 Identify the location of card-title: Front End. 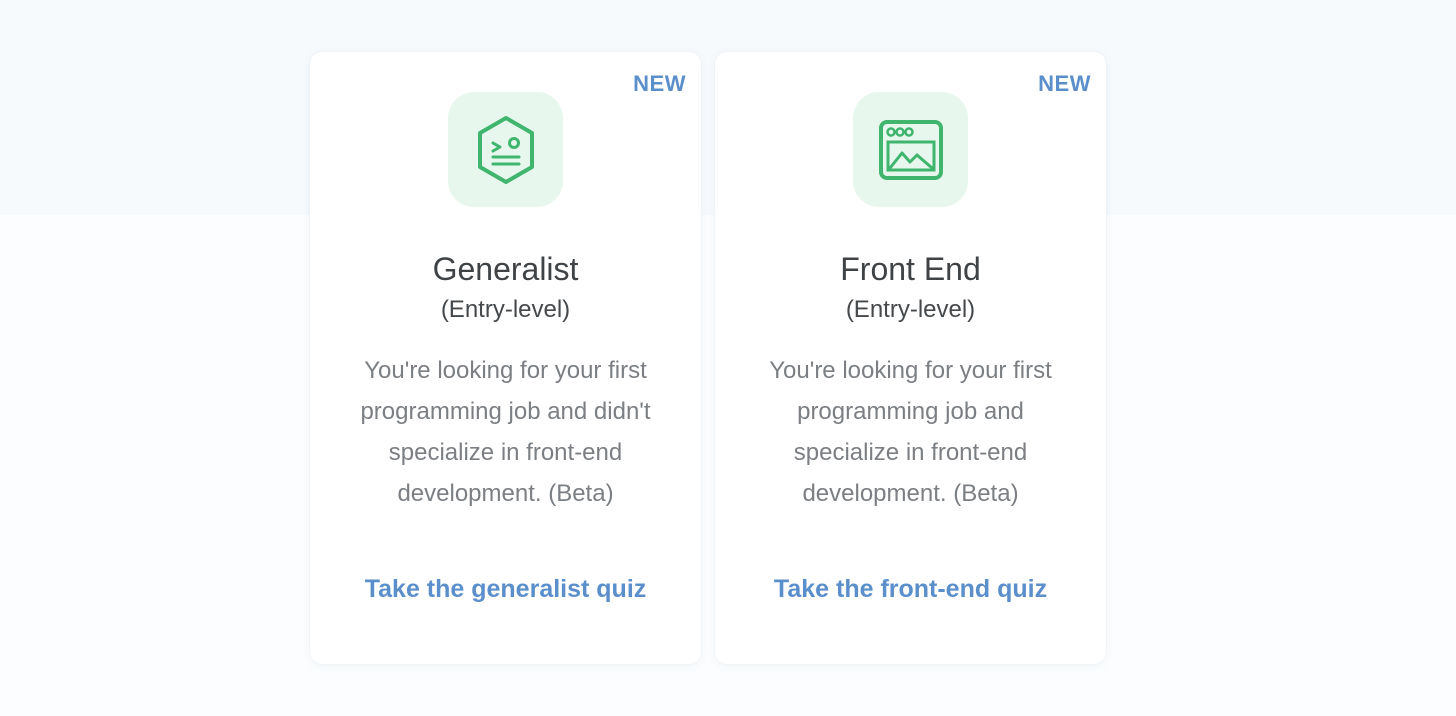
(910, 269).